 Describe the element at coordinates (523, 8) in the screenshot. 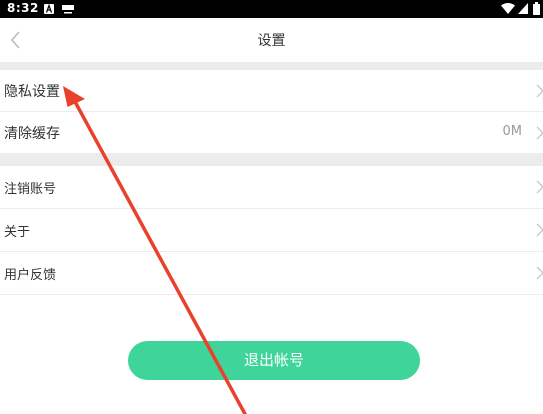

I see `signal-icon` at that location.